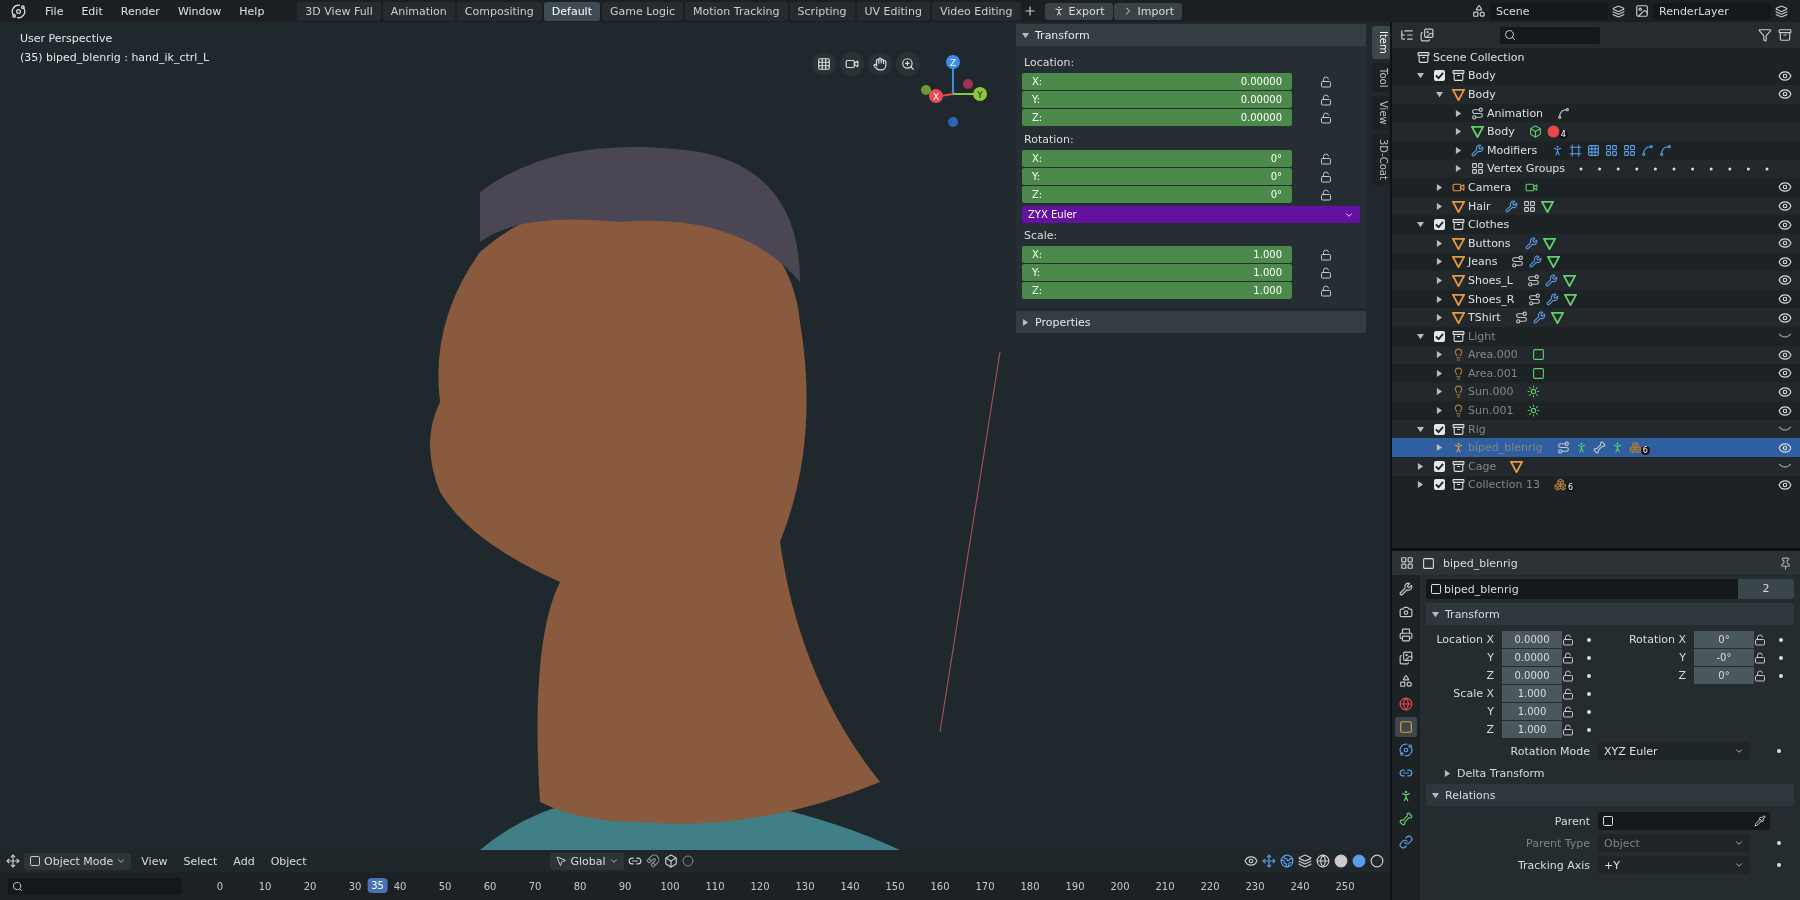 This screenshot has width=1800, height=900. What do you see at coordinates (1157, 194) in the screenshot?
I see `number-field: Z: 0°` at bounding box center [1157, 194].